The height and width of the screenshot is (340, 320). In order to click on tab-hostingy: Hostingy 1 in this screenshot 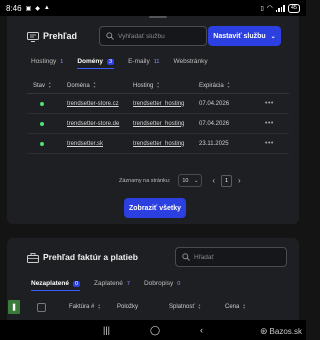, I will do `click(47, 63)`.